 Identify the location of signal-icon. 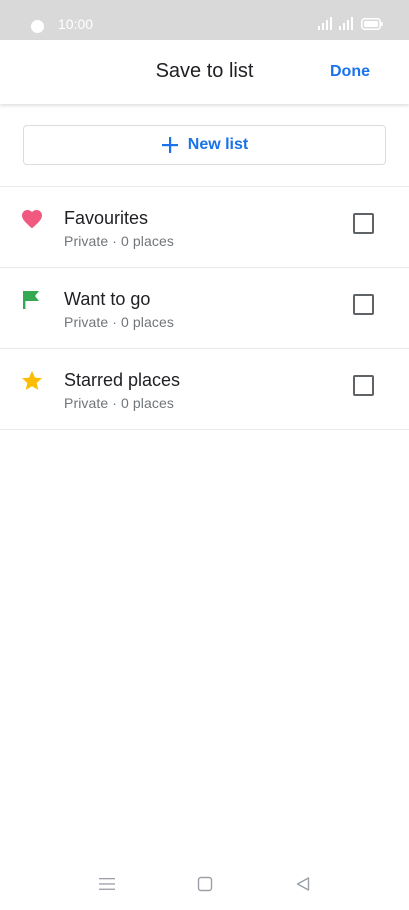
(325, 23).